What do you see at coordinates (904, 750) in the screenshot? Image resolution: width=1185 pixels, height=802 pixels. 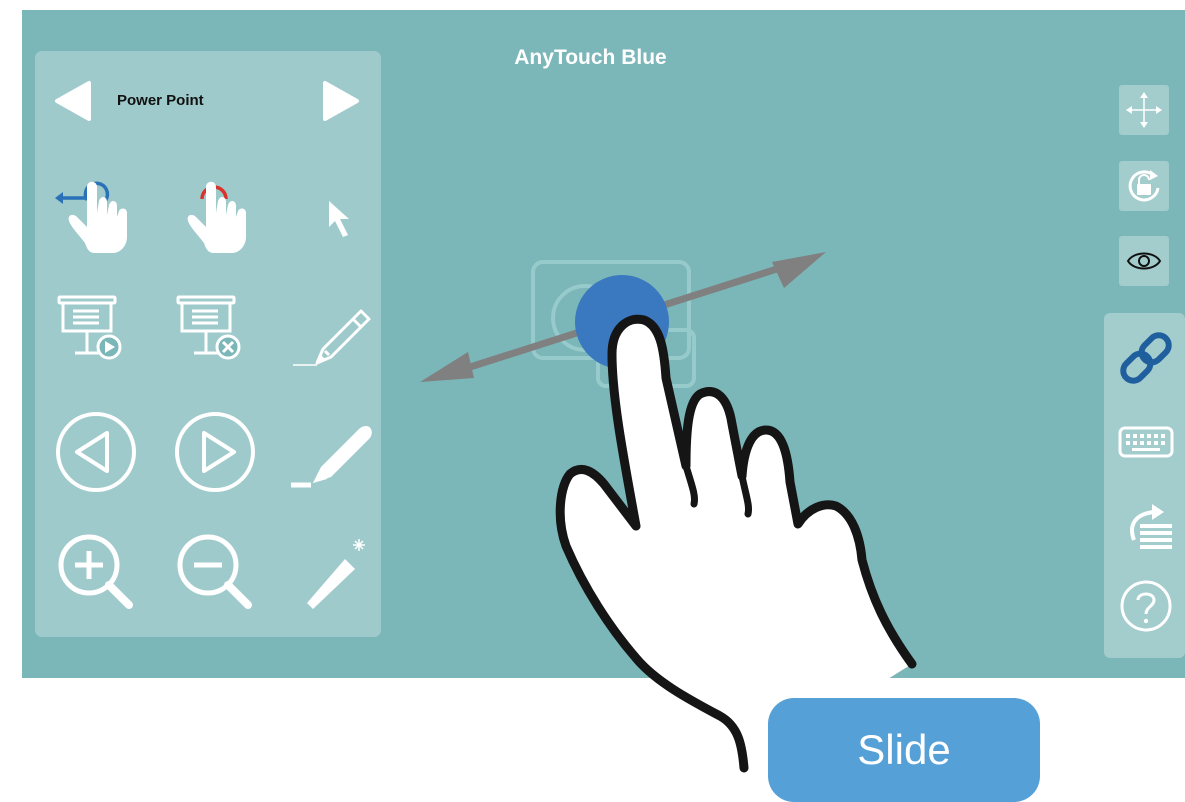 I see `gesture-caption: Slide` at bounding box center [904, 750].